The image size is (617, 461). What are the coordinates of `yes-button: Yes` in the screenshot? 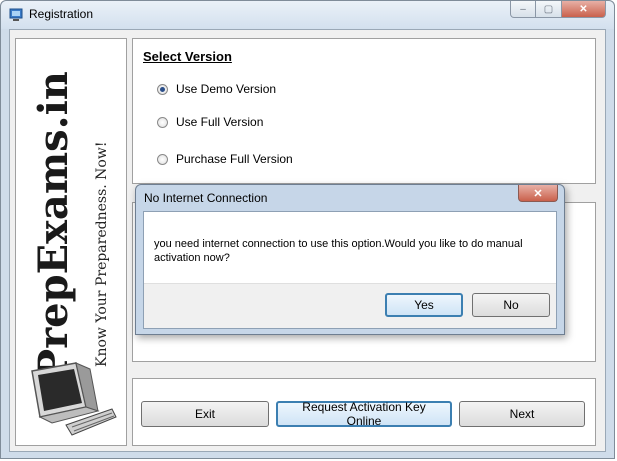 It's located at (424, 305).